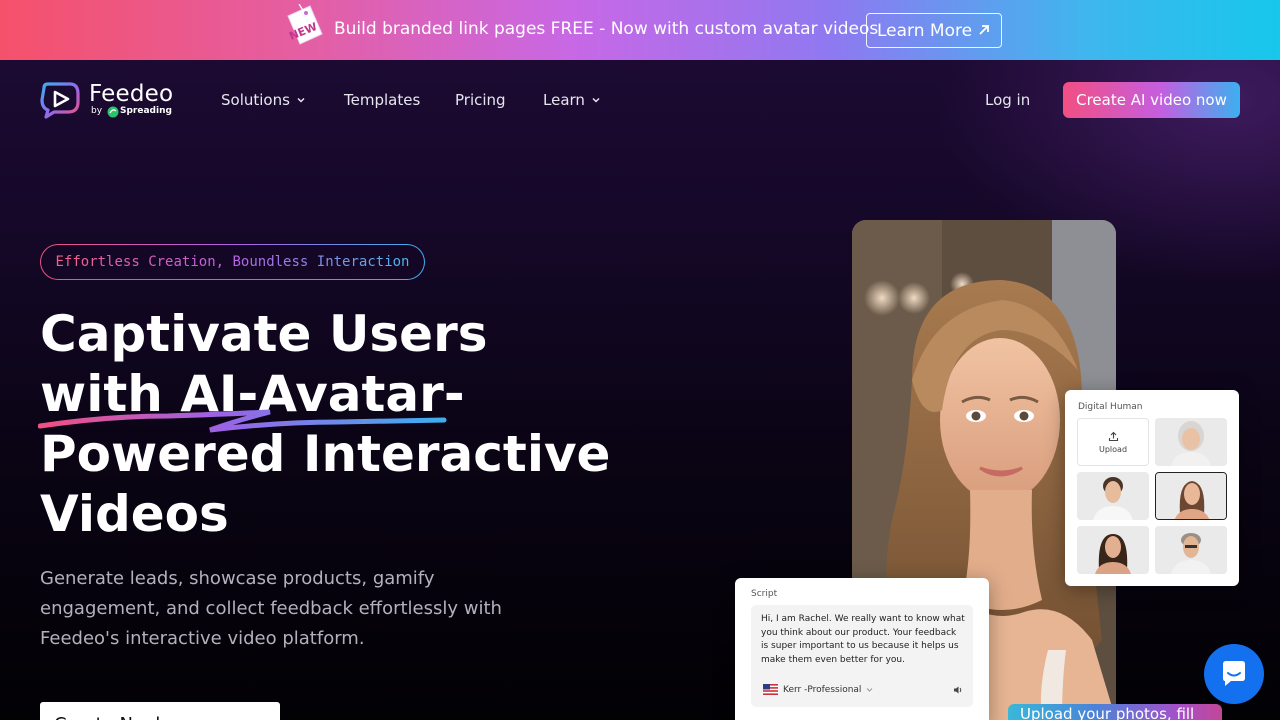  I want to click on avatar-option-older-woman, so click(1191, 442).